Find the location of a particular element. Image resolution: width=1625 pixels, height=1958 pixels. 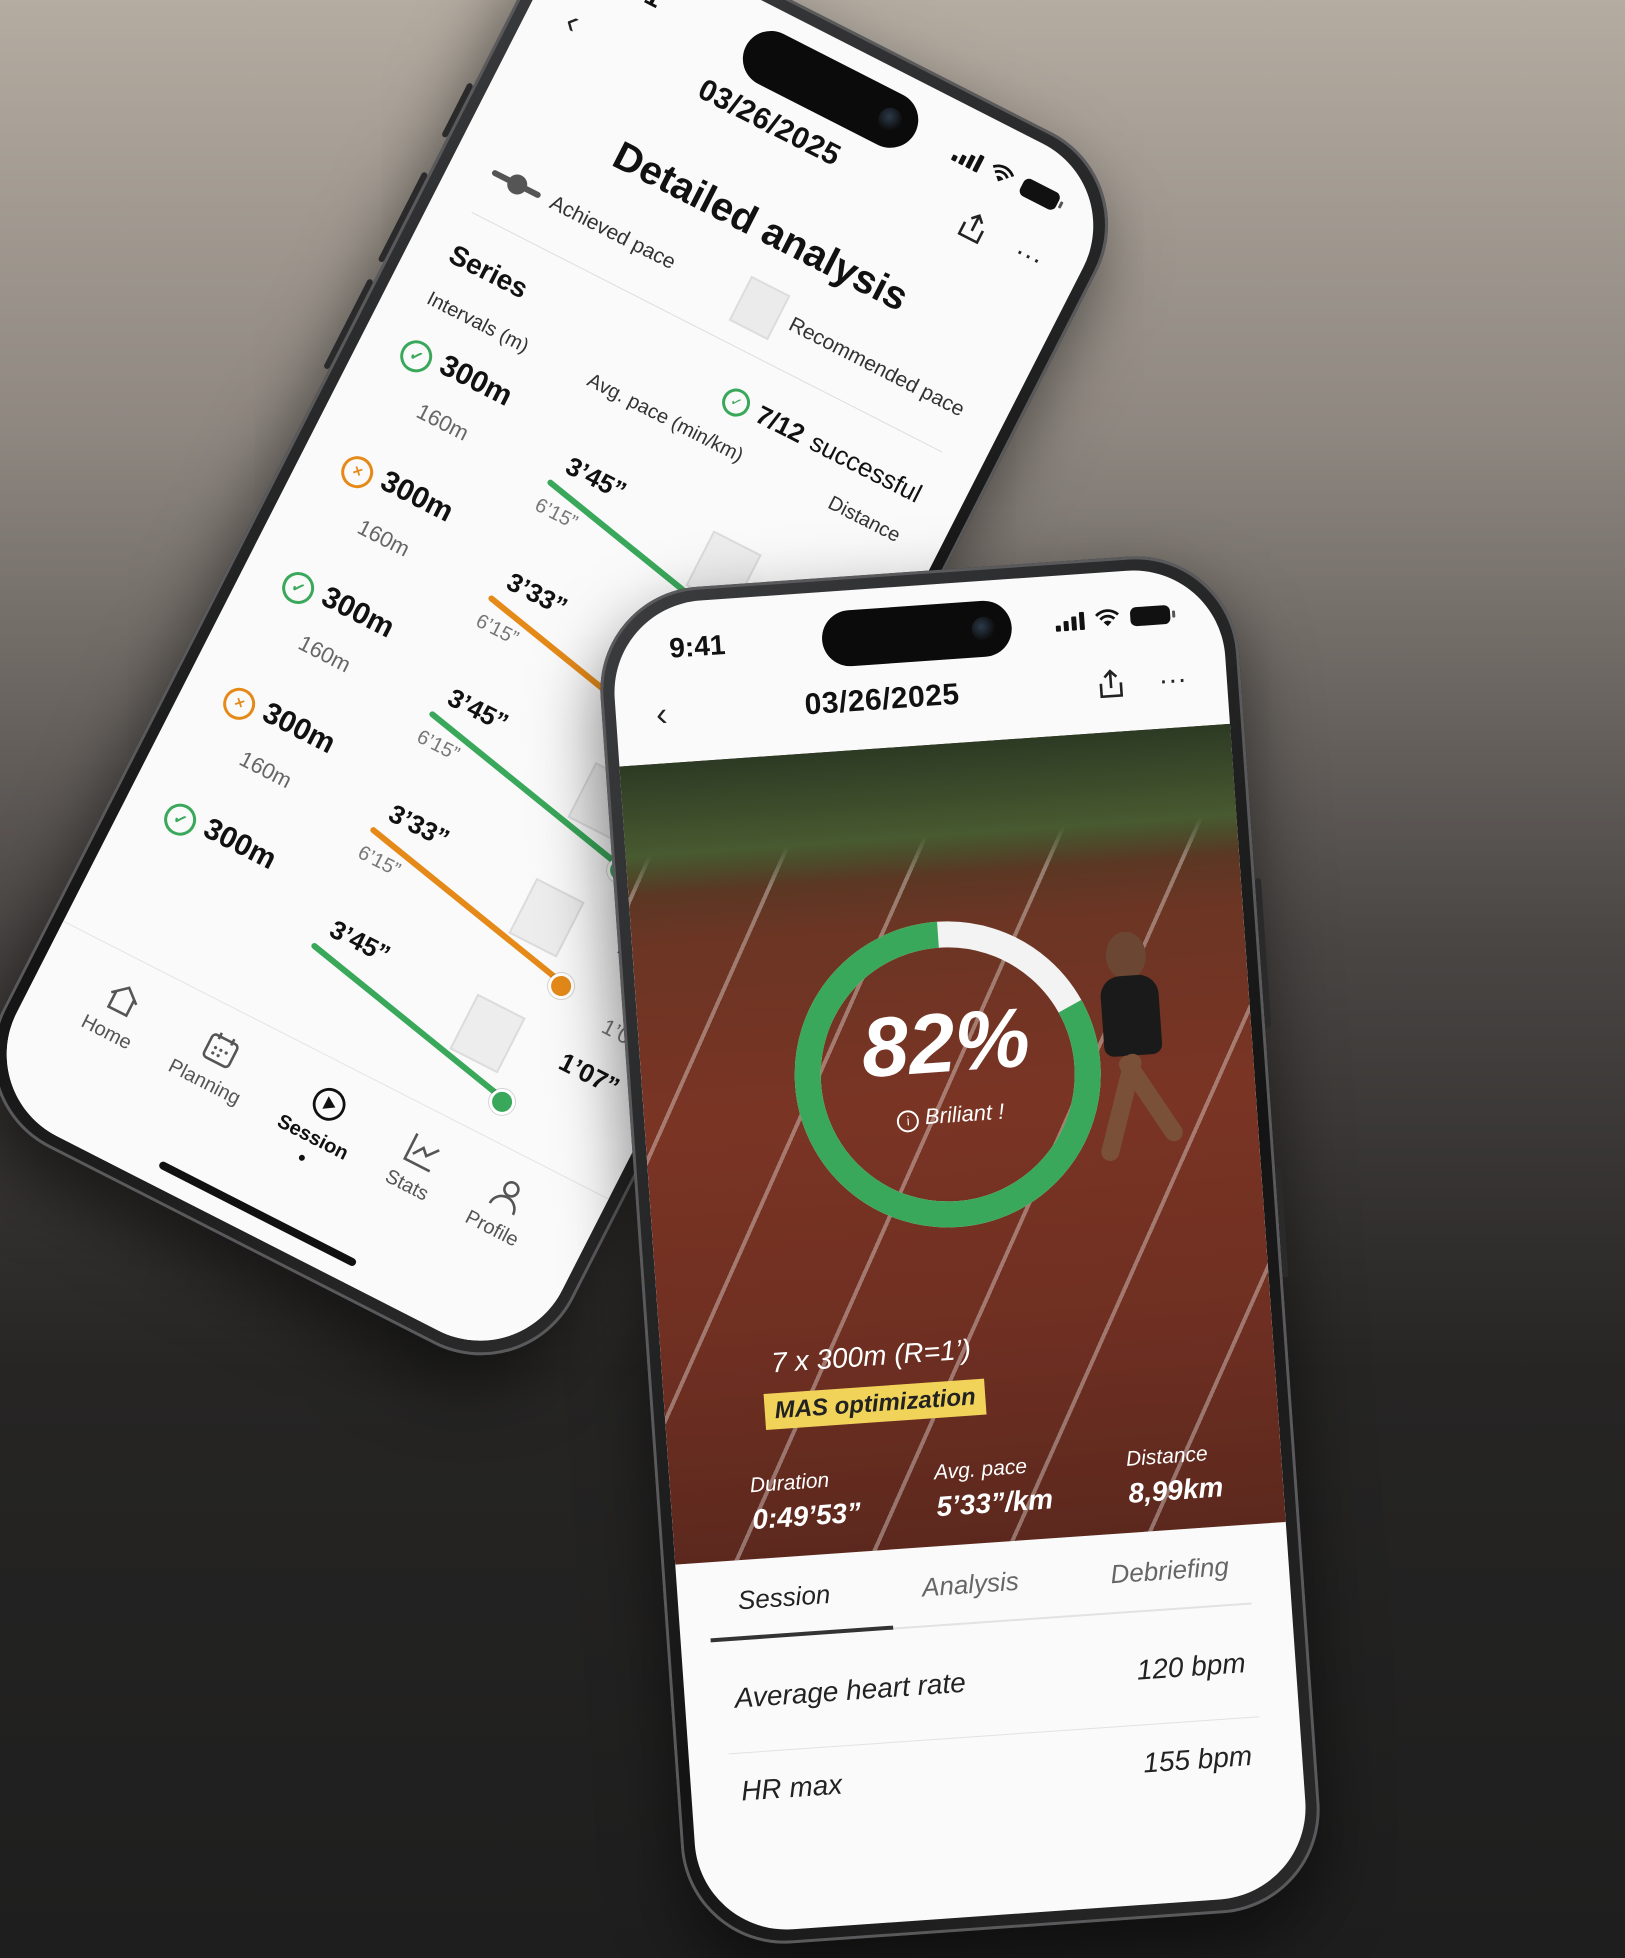

stat-distance-value: 8,99km is located at coordinates (1176, 1490).